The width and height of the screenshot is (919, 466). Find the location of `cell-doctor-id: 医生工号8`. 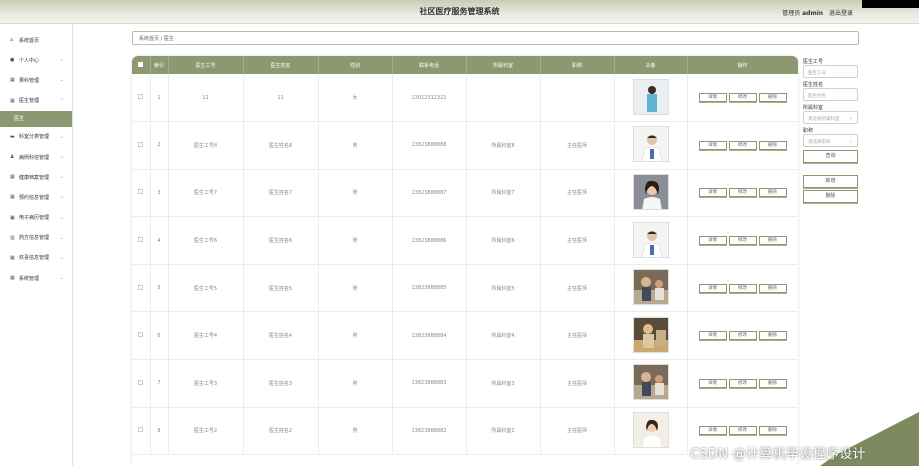

cell-doctor-id: 医生工号8 is located at coordinates (206, 145).